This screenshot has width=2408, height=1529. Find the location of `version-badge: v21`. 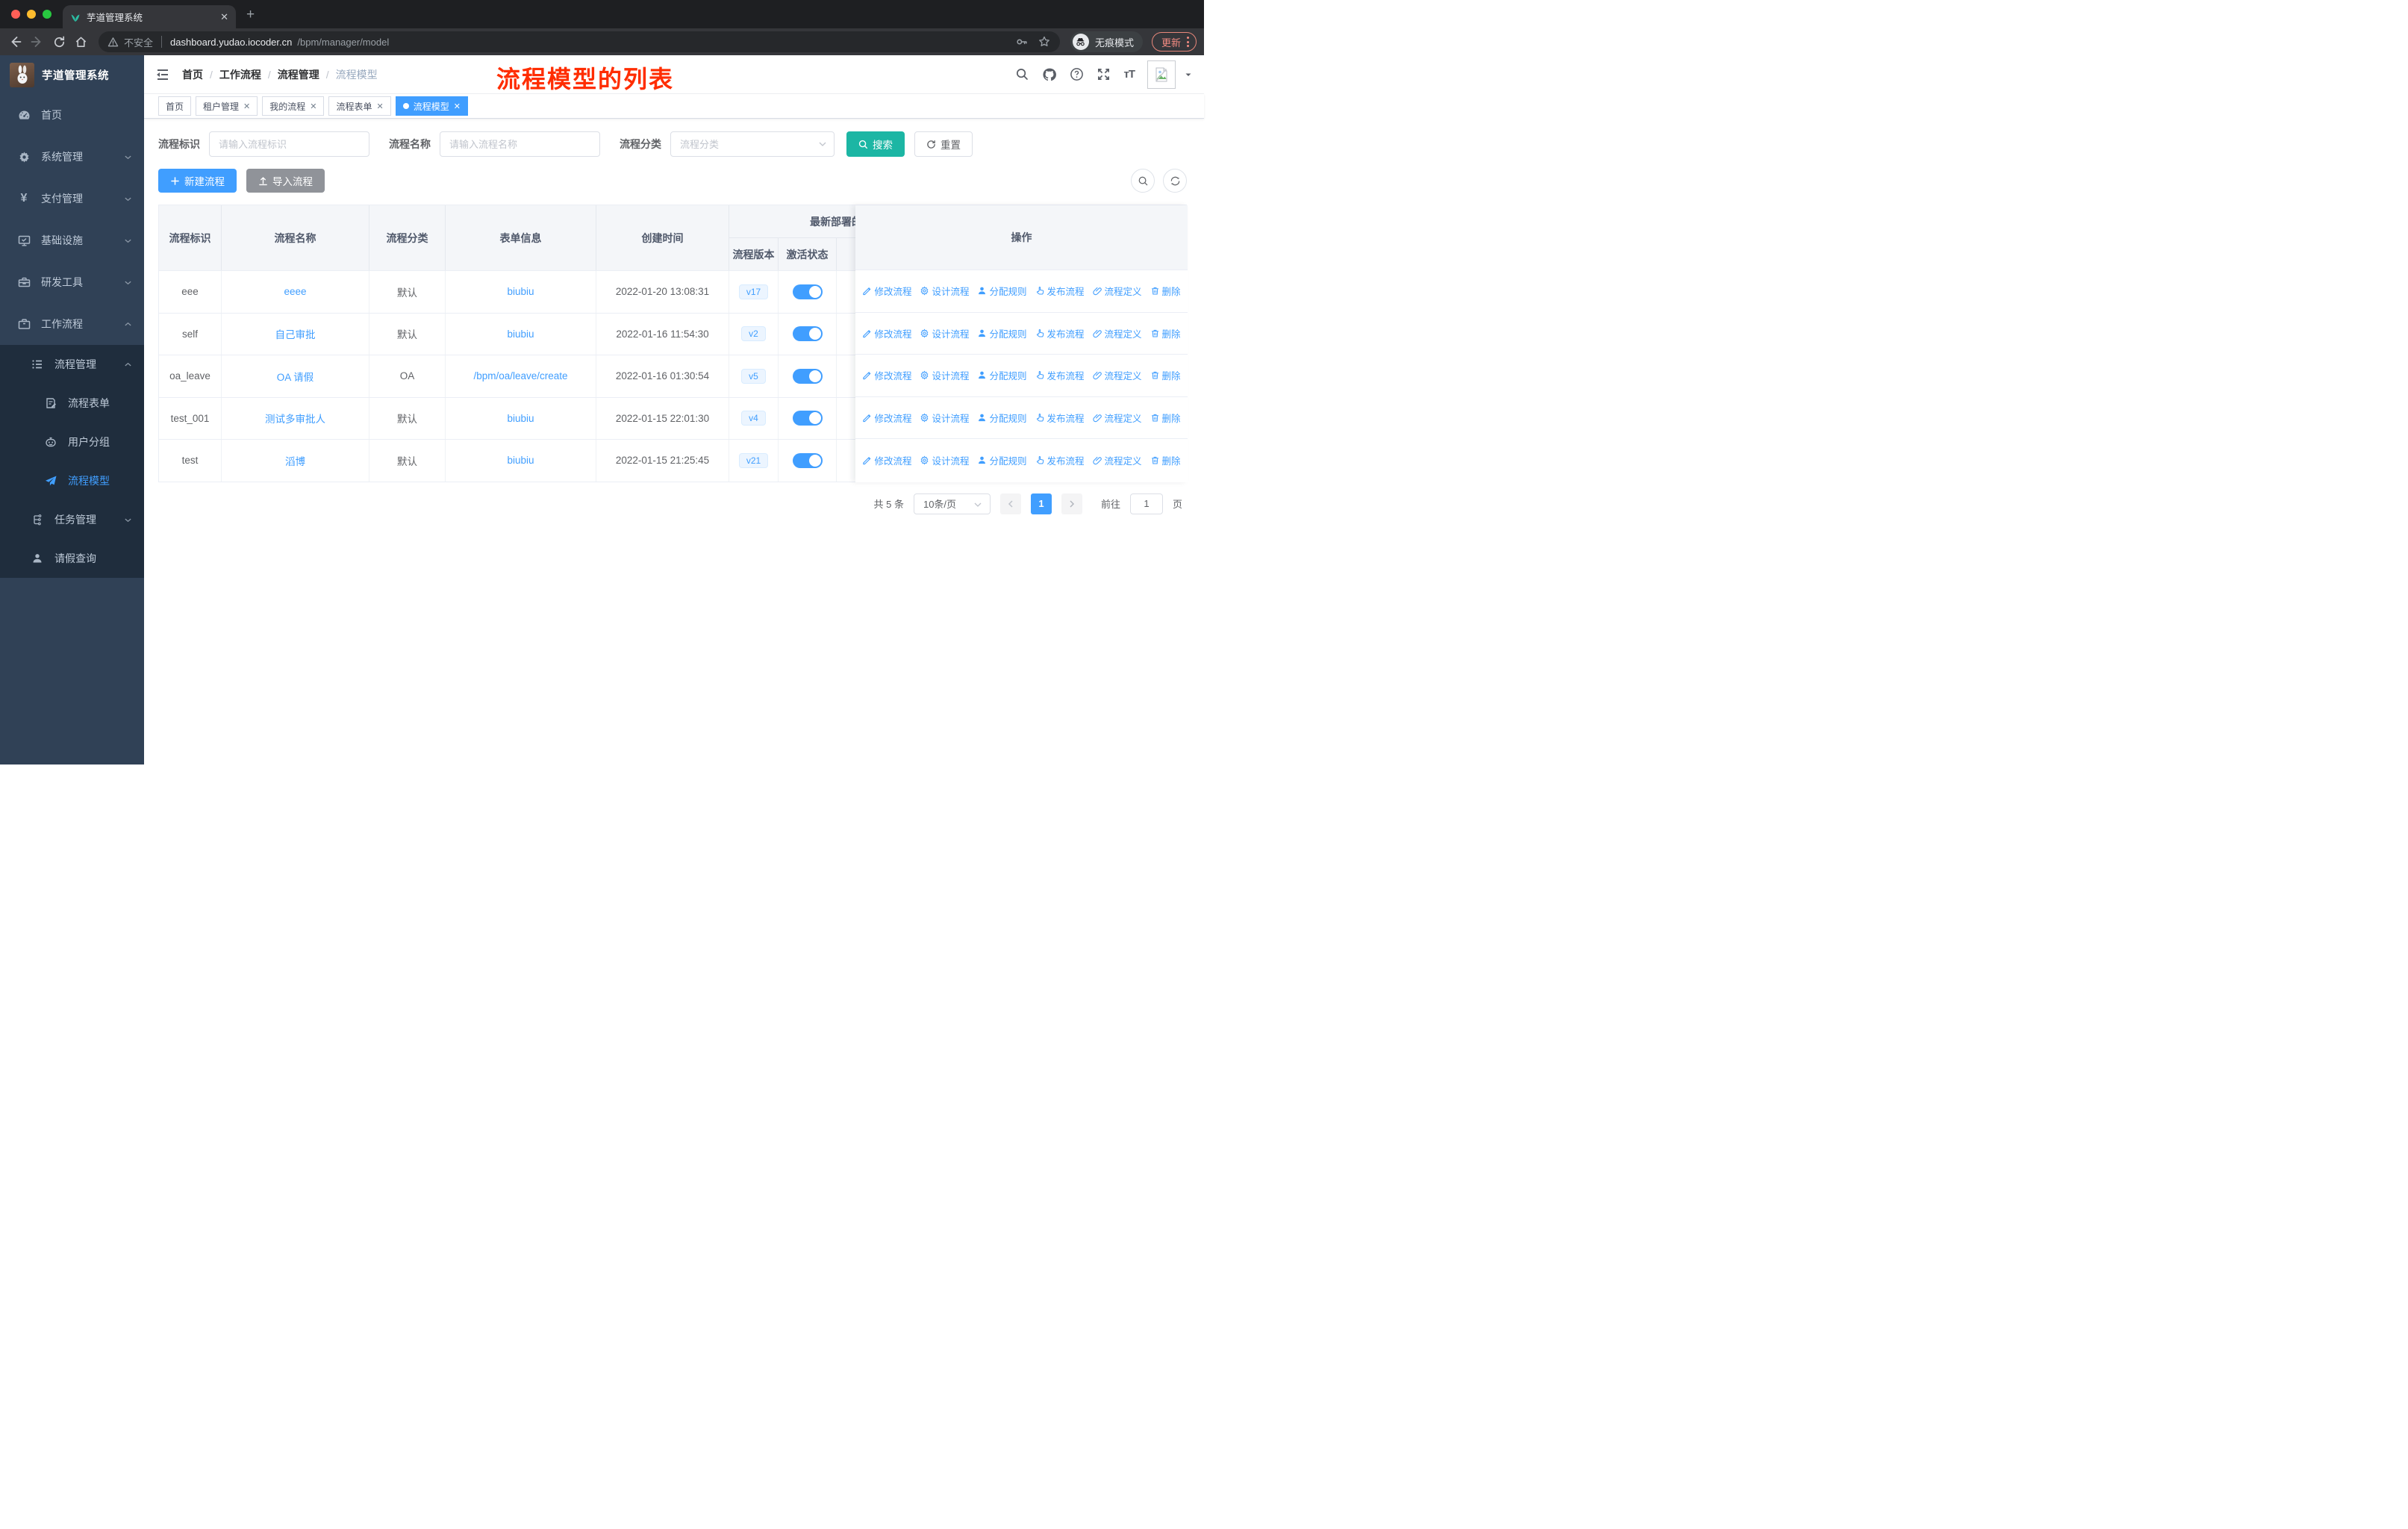

version-badge: v21 is located at coordinates (753, 460).